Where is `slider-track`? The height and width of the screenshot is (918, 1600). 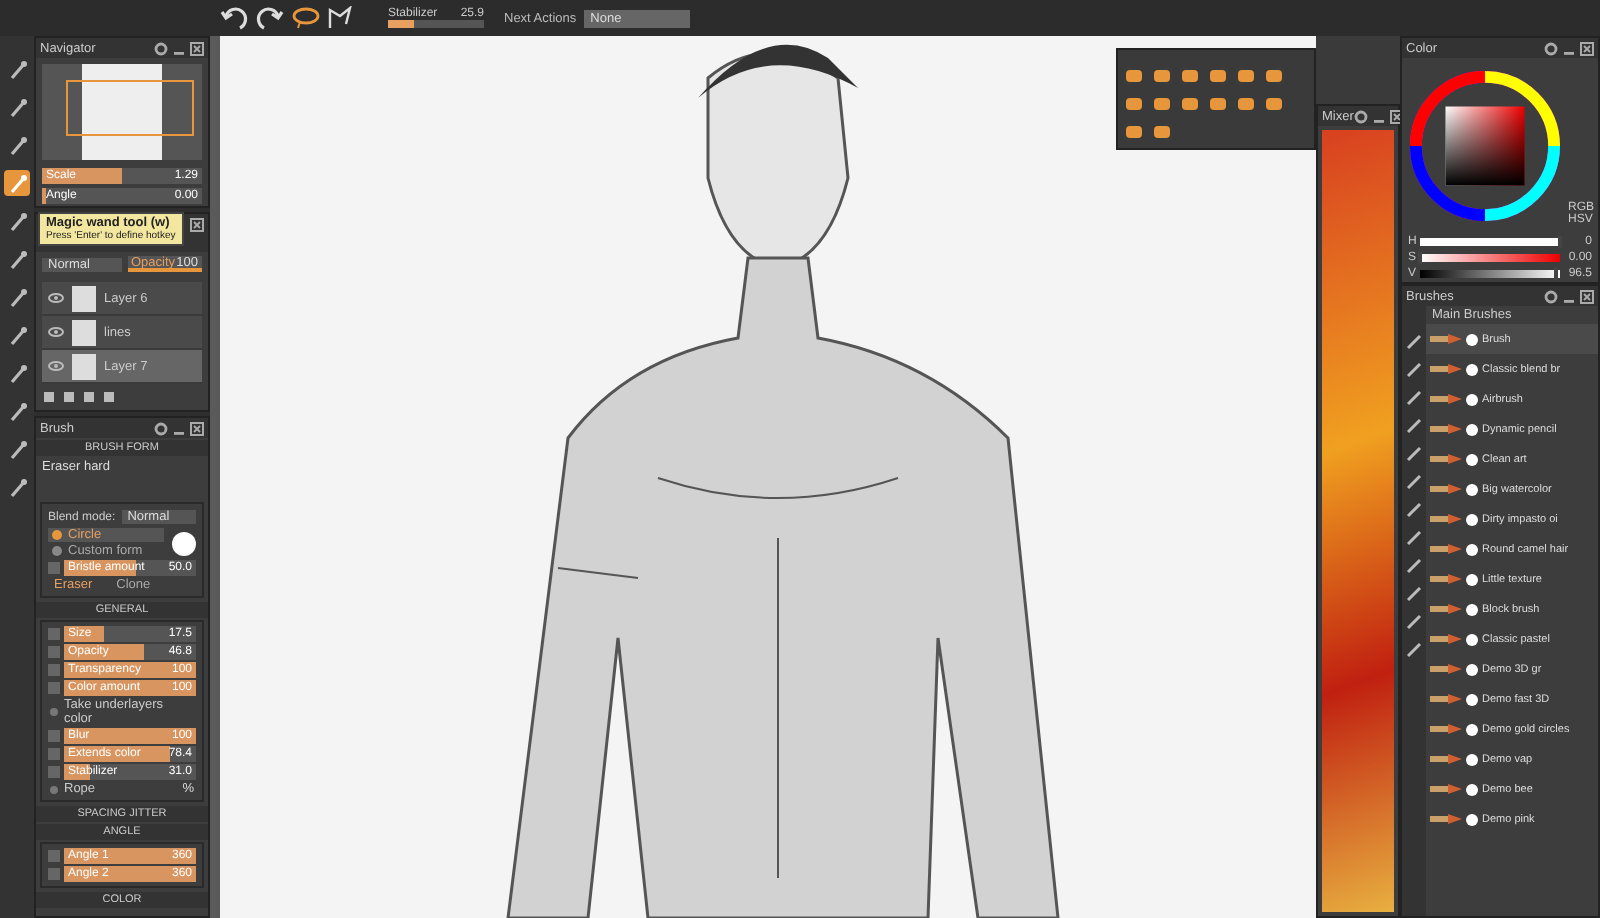
slider-track is located at coordinates (436, 24).